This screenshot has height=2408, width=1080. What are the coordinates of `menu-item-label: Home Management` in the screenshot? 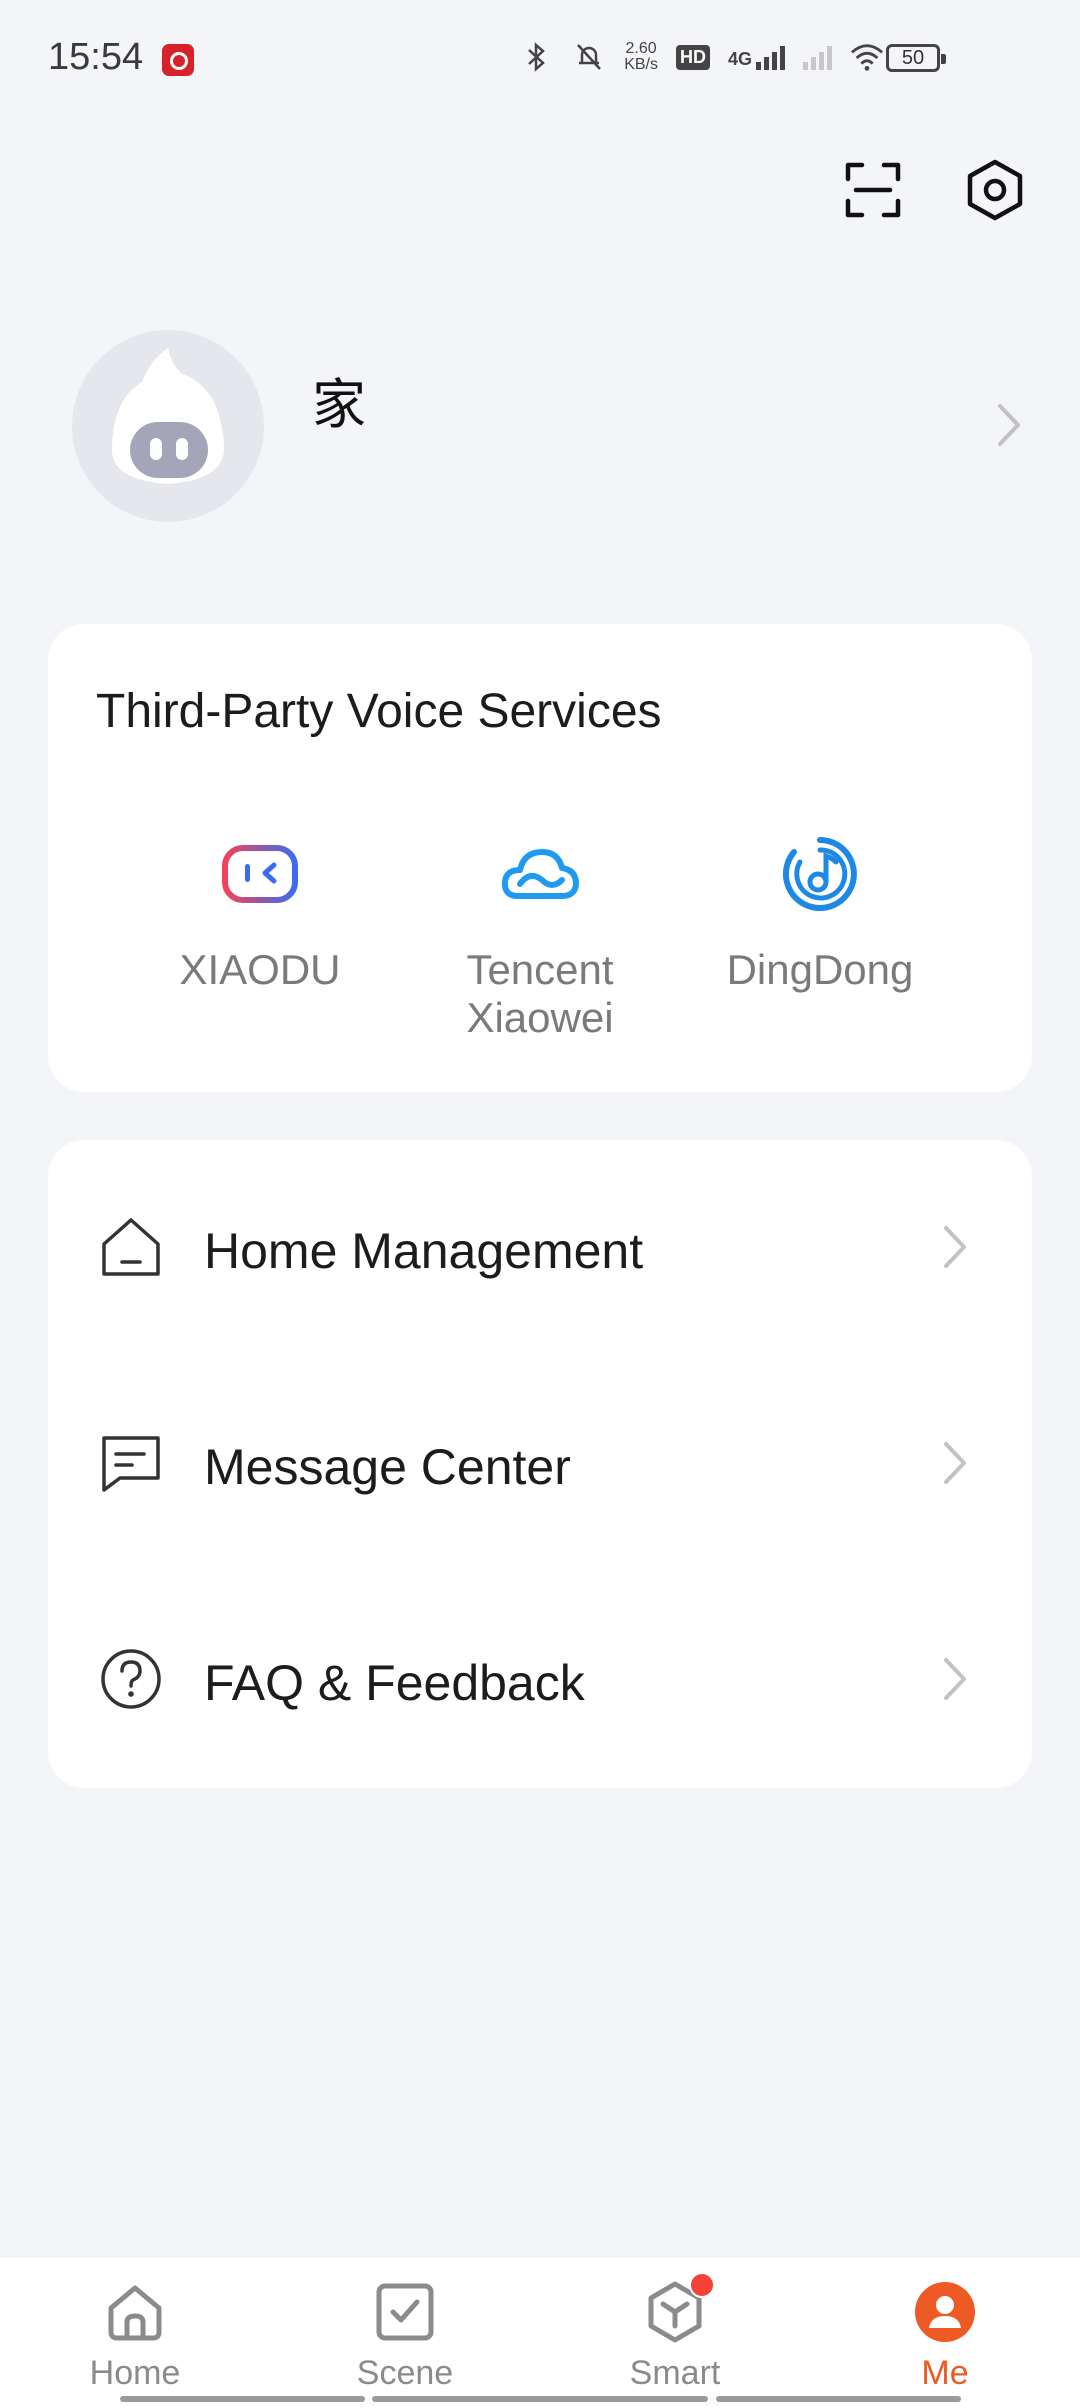 It's located at (424, 1251).